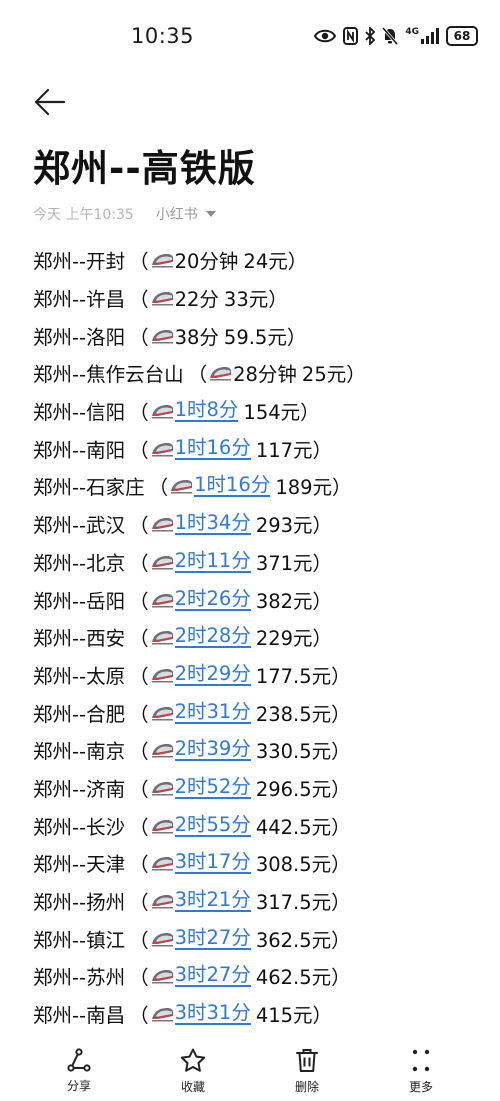 This screenshot has height=1101, width=500. Describe the element at coordinates (193, 1060) in the screenshot. I see `star-icon` at that location.